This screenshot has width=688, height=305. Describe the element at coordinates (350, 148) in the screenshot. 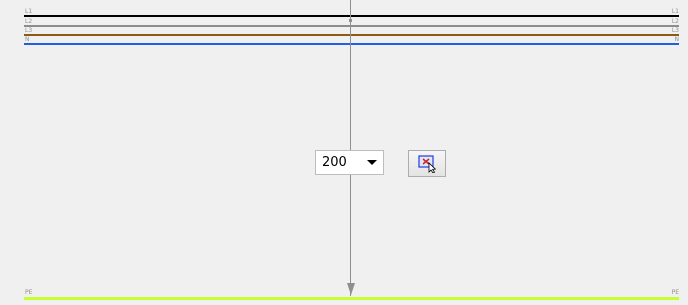

I see `vertical-connector-line` at that location.